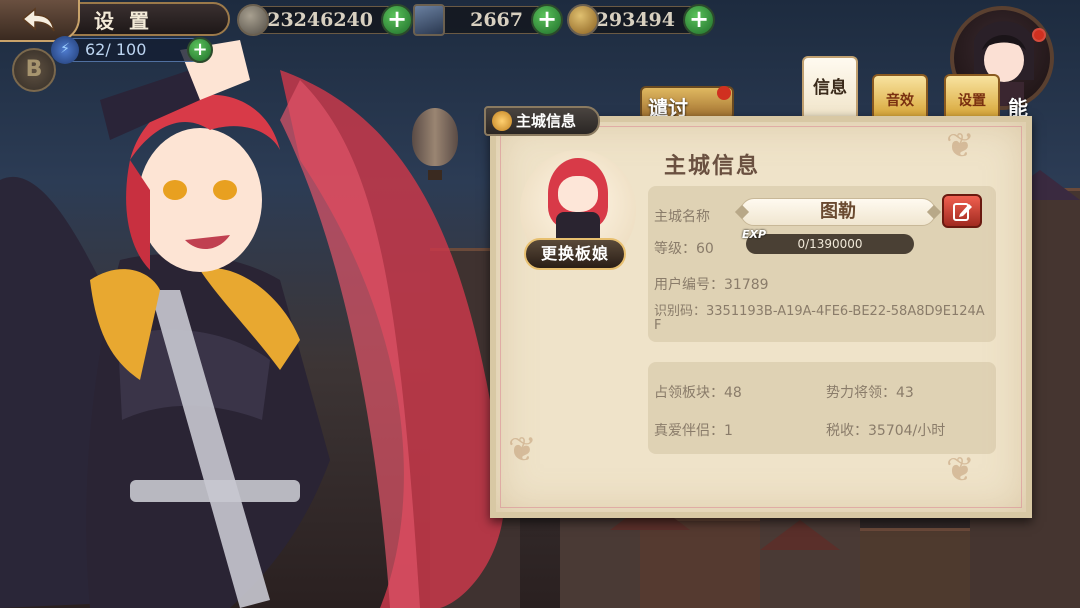 The image size is (1080, 608). What do you see at coordinates (754, 234) in the screenshot?
I see `exp-tag: EXP` at bounding box center [754, 234].